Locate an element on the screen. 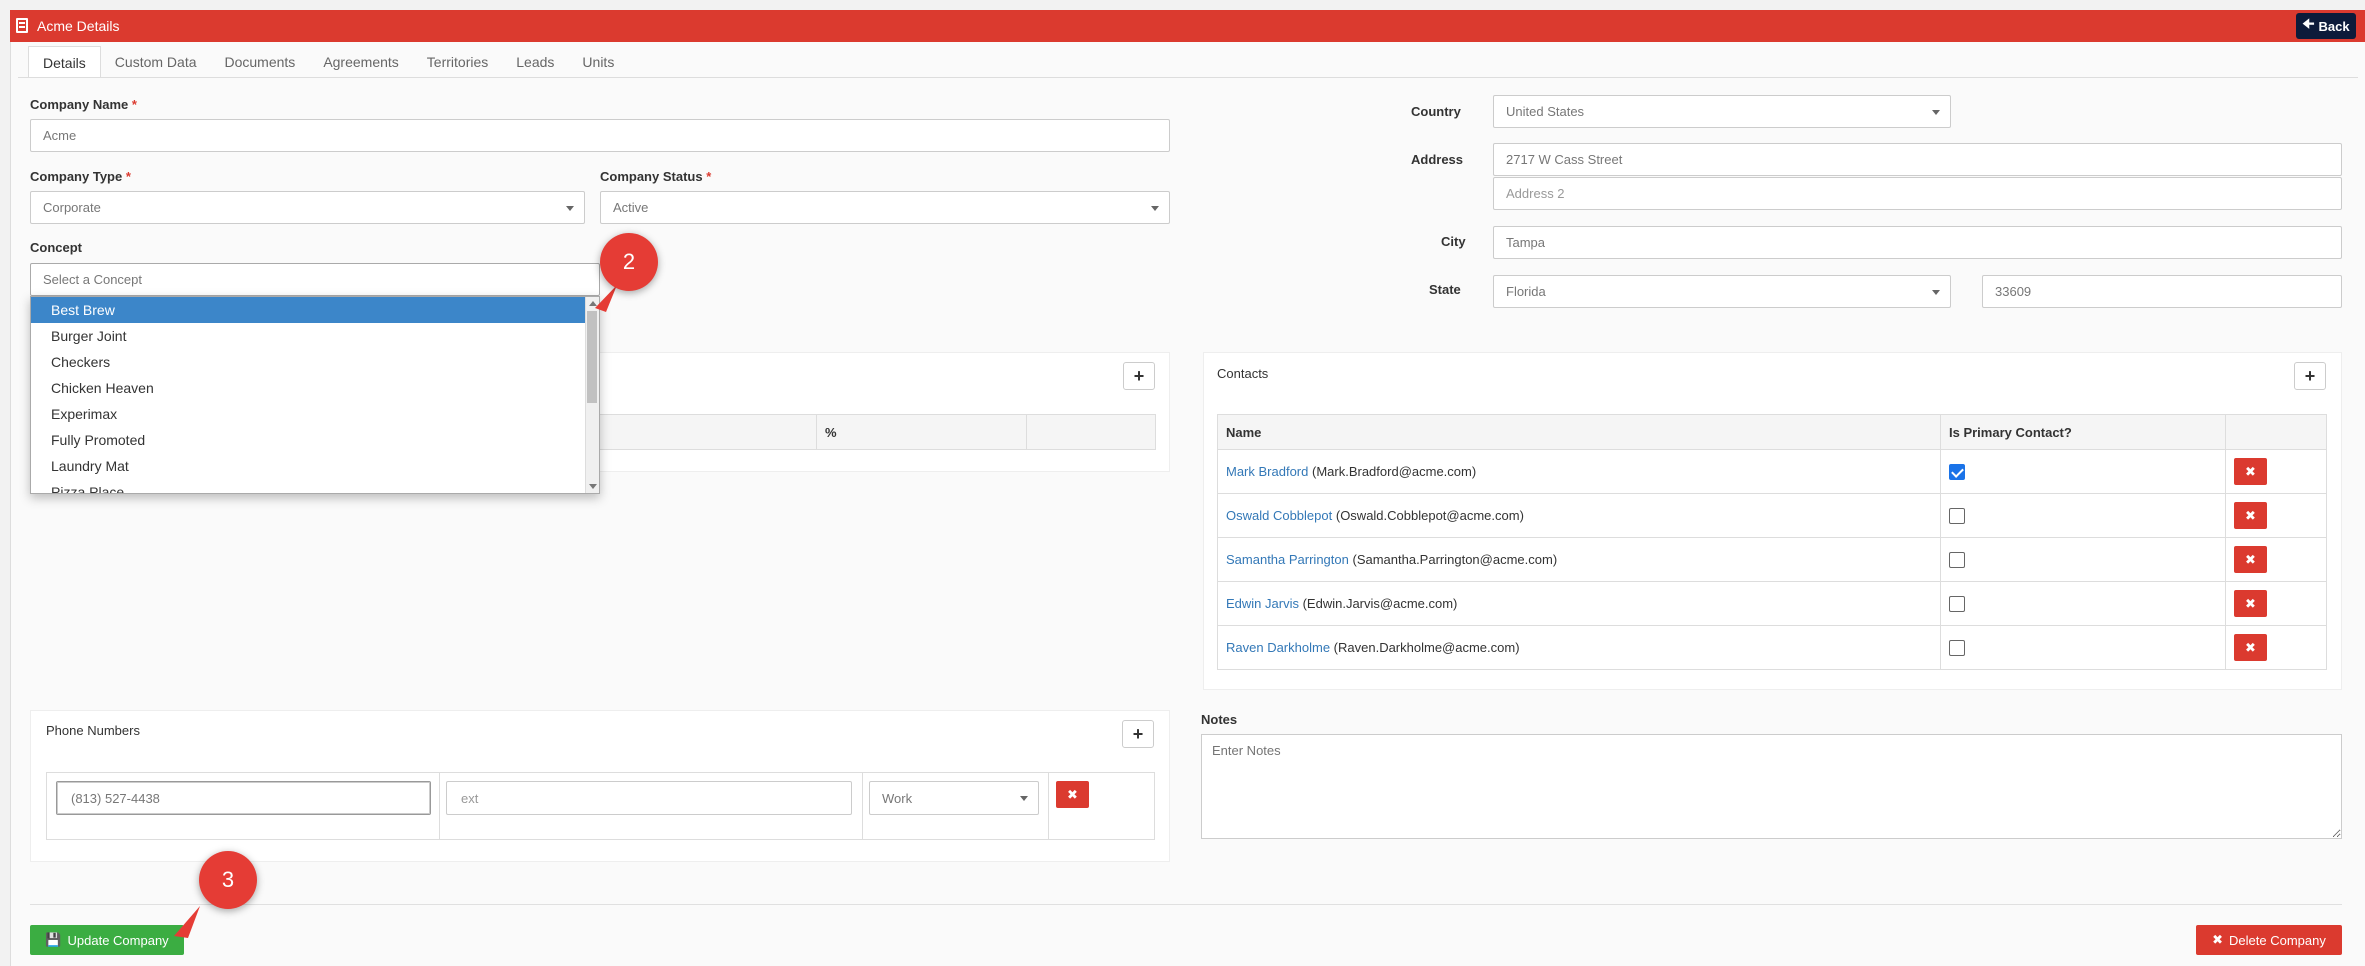  callout-2: 2 is located at coordinates (629, 262).